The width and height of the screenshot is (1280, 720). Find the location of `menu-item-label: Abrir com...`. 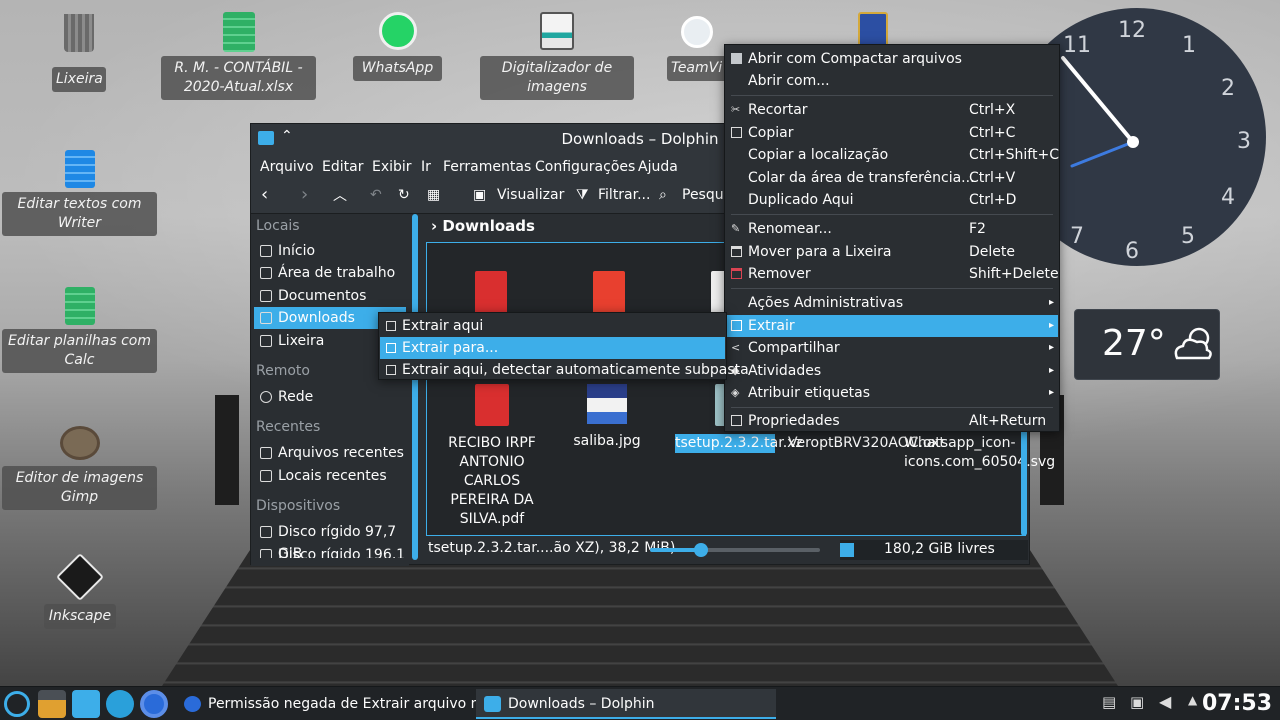

menu-item-label: Abrir com... is located at coordinates (789, 81).